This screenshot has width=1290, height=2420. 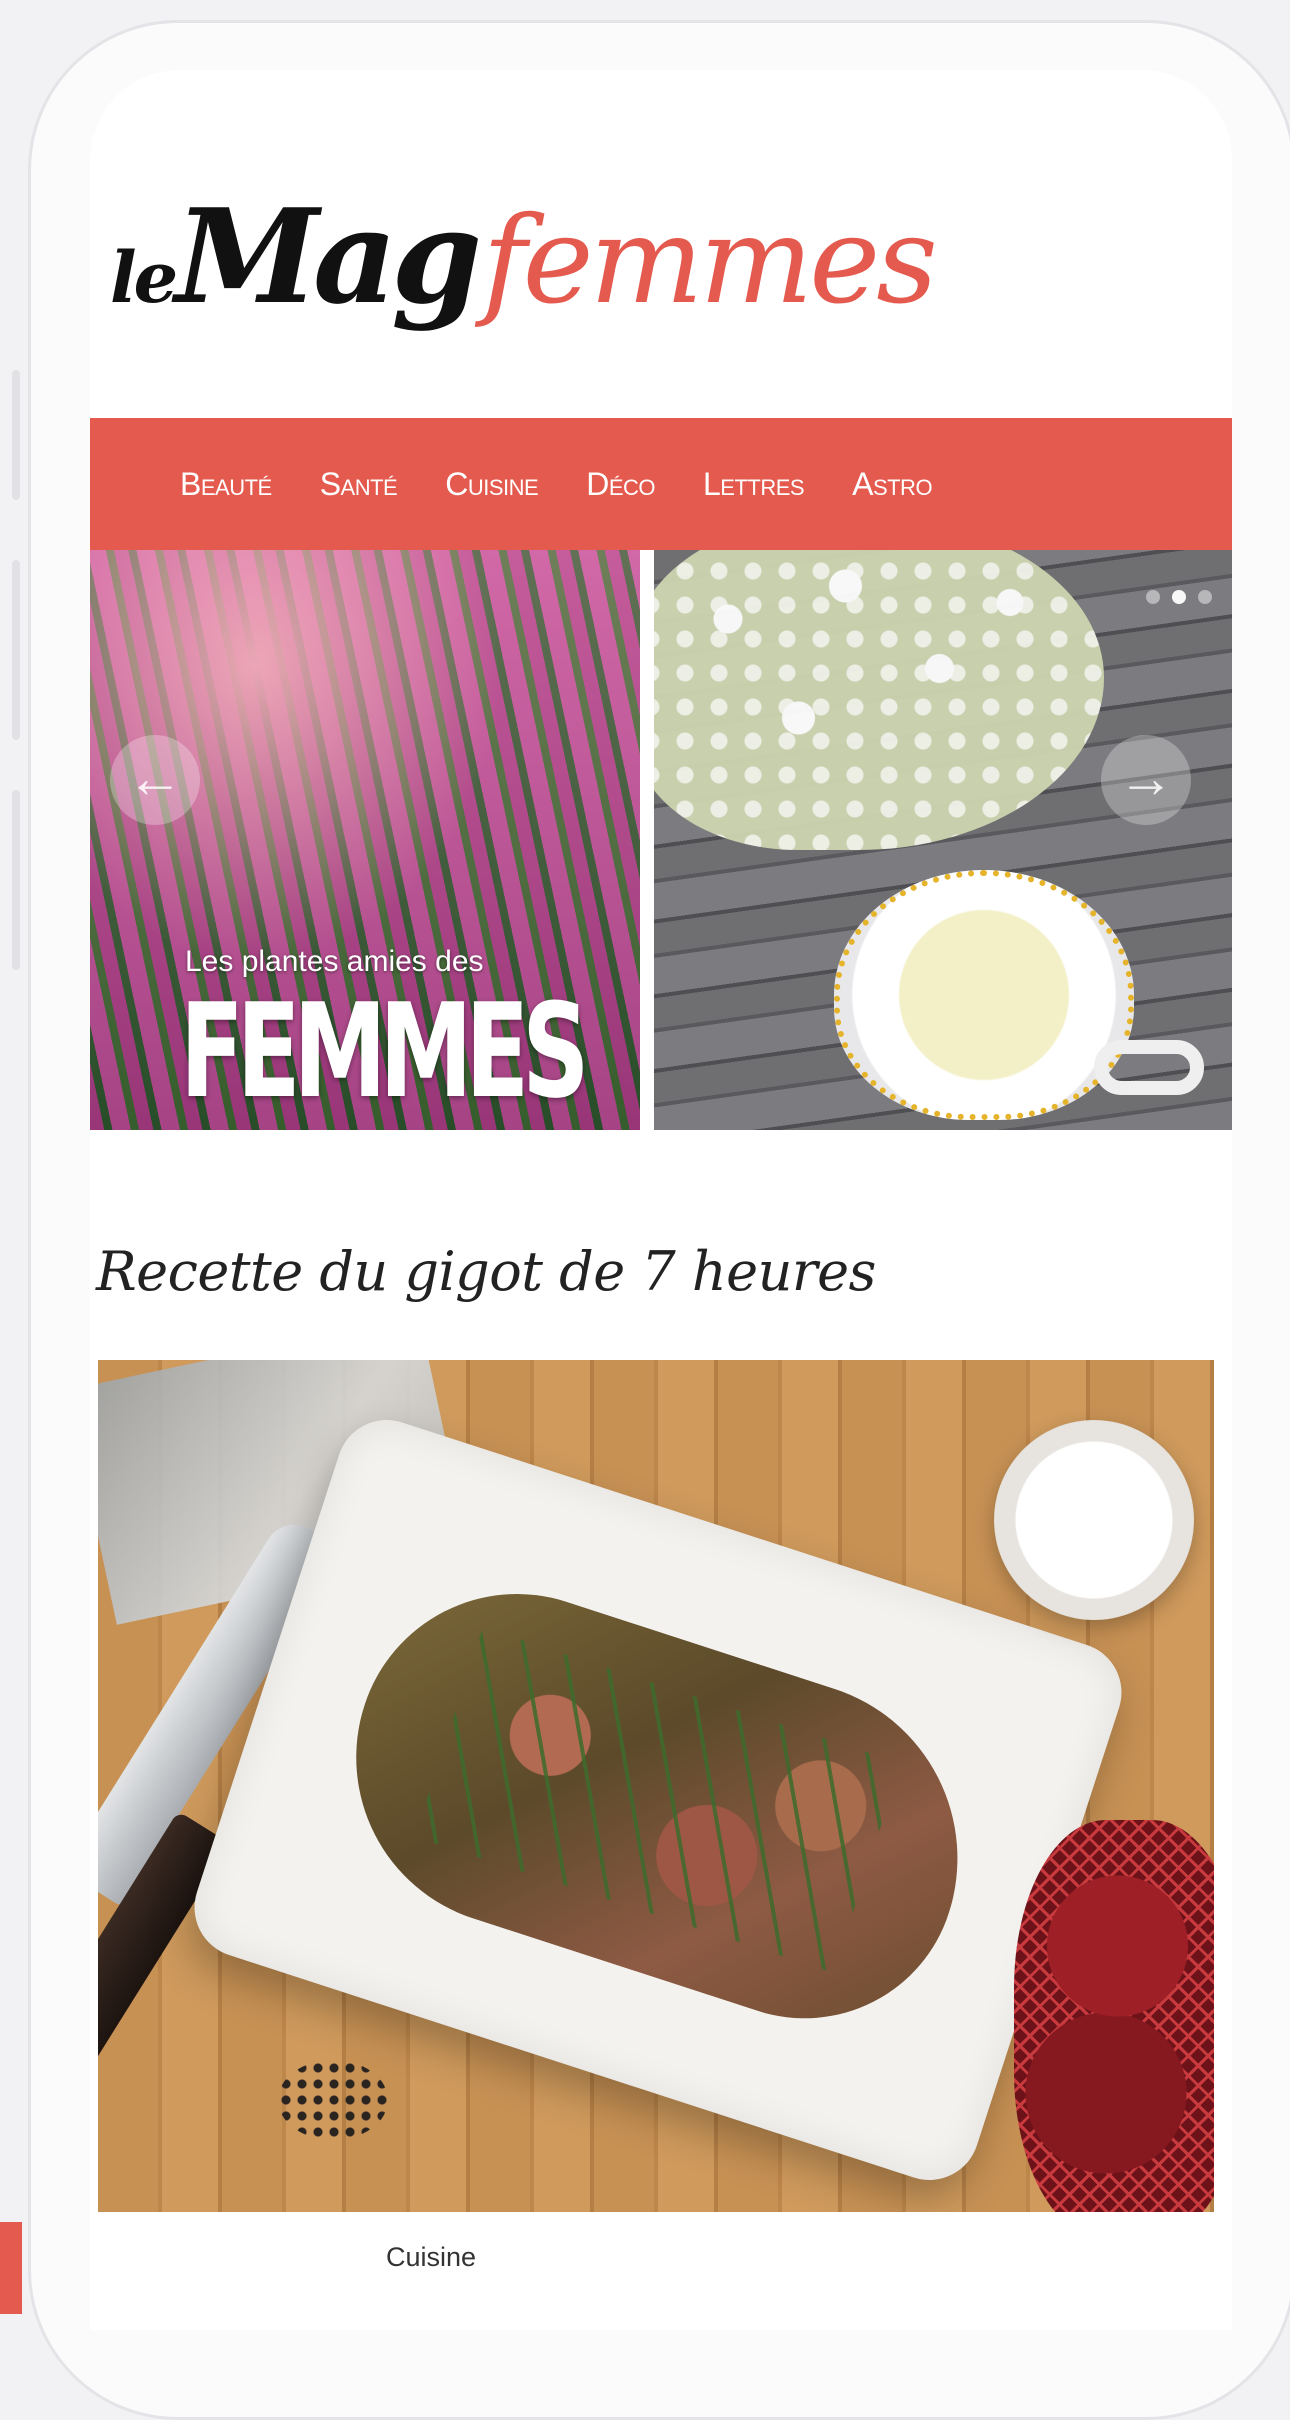 I want to click on teacup-handle, so click(x=1149, y=1067).